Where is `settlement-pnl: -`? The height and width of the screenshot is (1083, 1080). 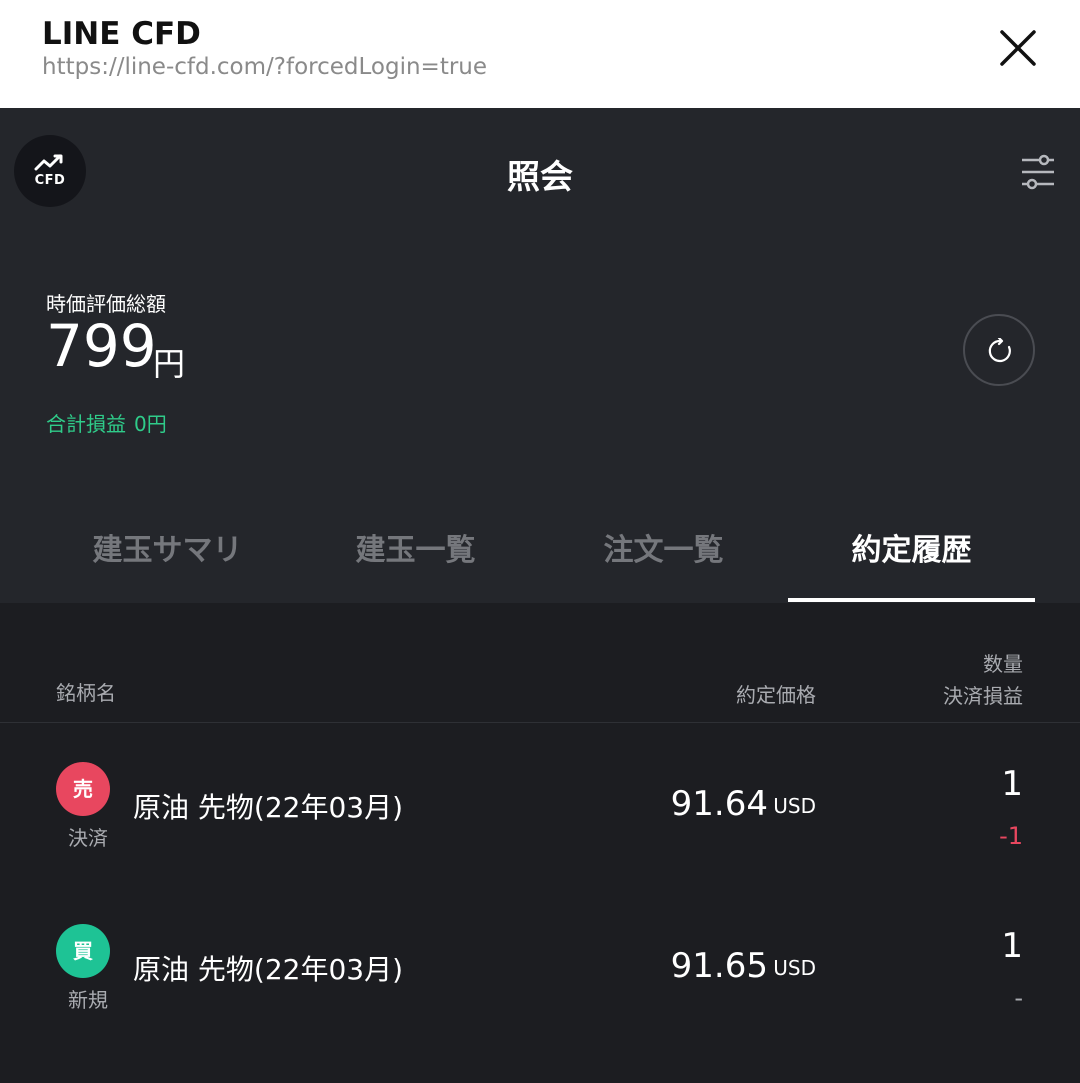 settlement-pnl: - is located at coordinates (1018, 998).